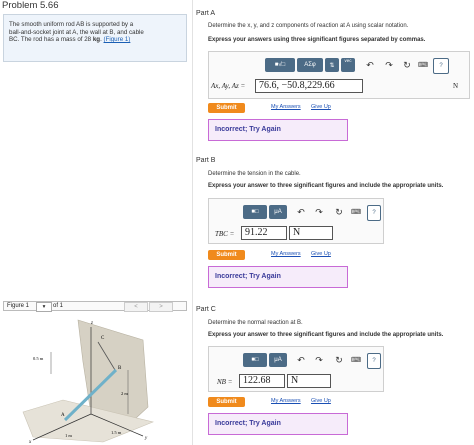 The width and height of the screenshot is (474, 445). What do you see at coordinates (286, 401) in the screenshot?
I see `part-c-my-answers-link: My Answers` at bounding box center [286, 401].